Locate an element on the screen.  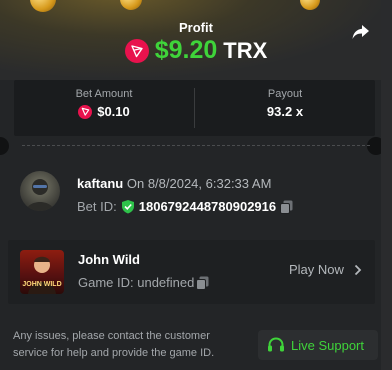
profit-currency: TRX is located at coordinates (245, 50).